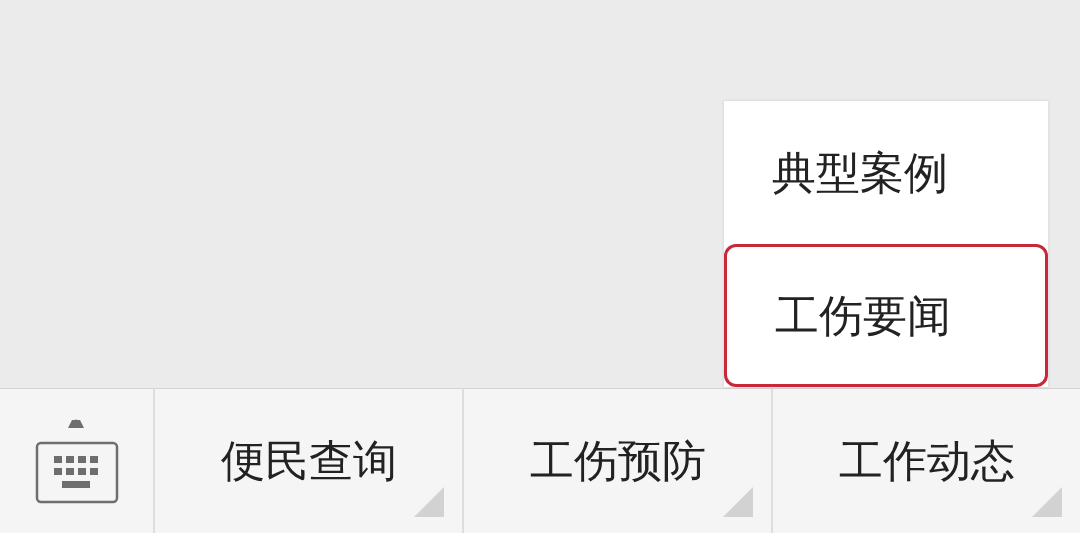 Image resolution: width=1080 pixels, height=533 pixels. Describe the element at coordinates (926, 461) in the screenshot. I see `menu-tab: 工作动态` at that location.